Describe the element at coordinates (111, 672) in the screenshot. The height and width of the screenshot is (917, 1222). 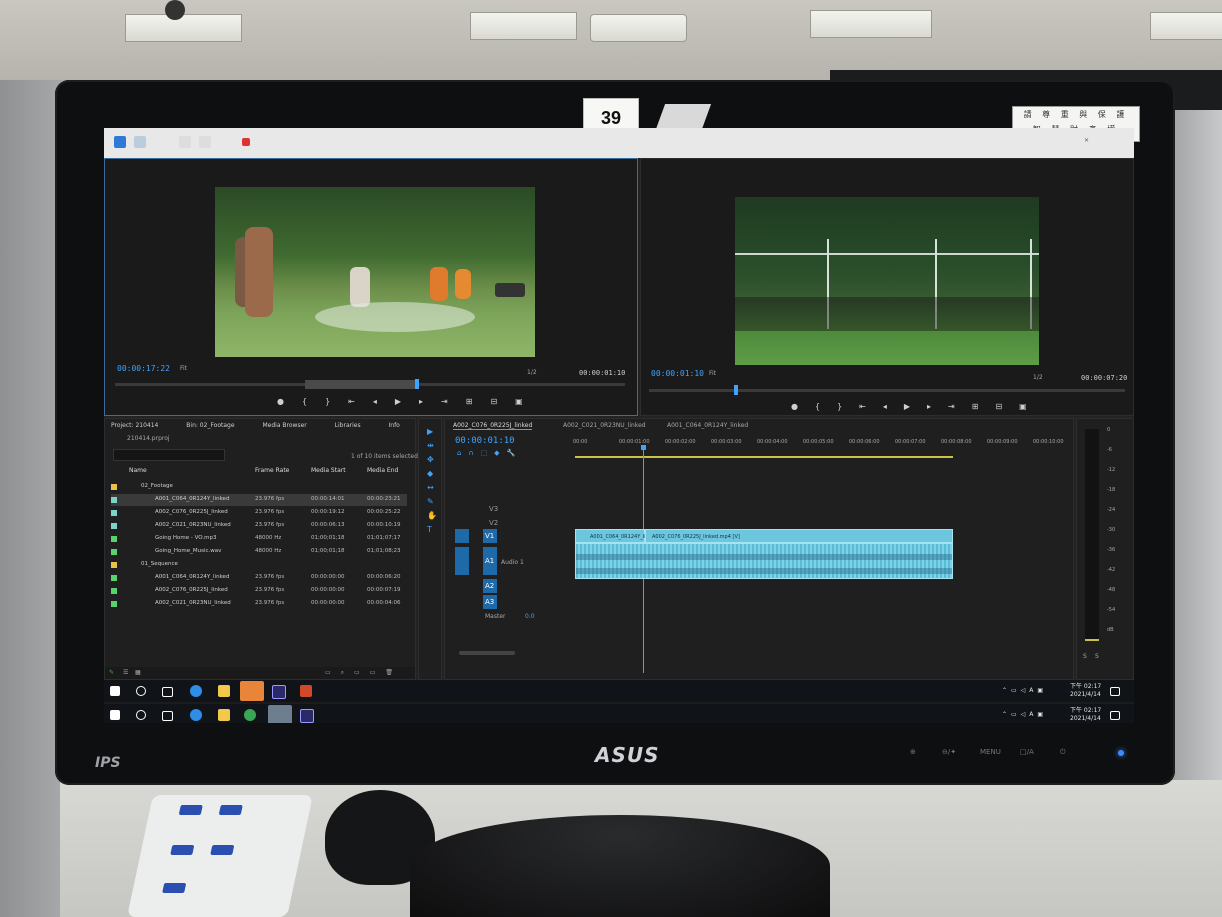
I see `pencil-icon: ✎` at that location.